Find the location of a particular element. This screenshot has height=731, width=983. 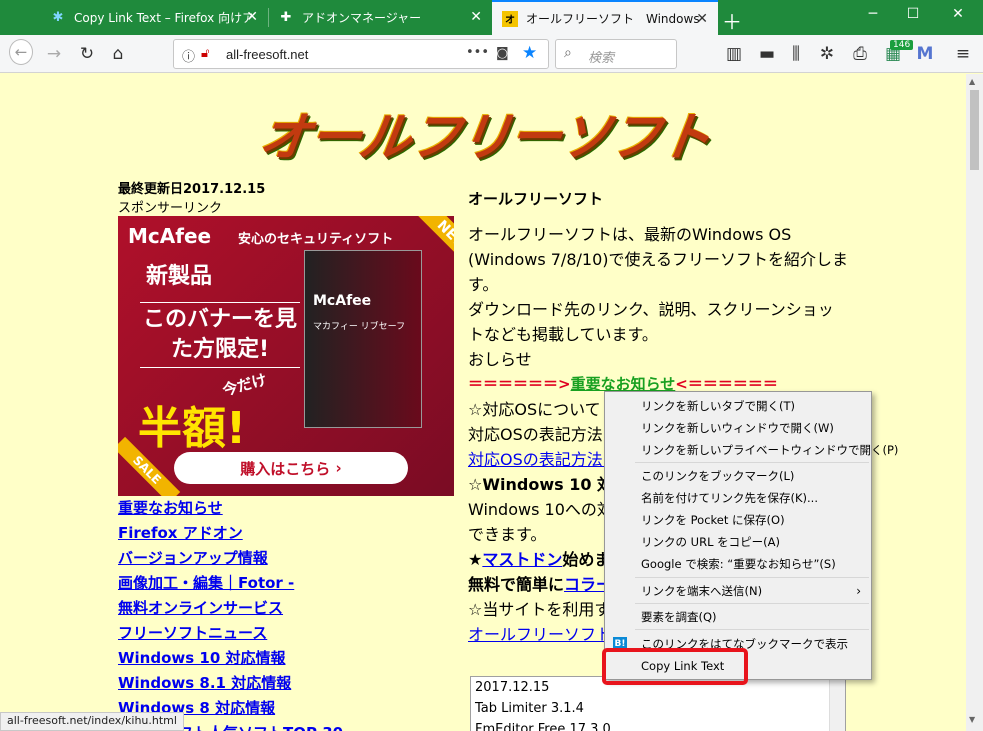

star-prefix: ★ is located at coordinates (475, 559).